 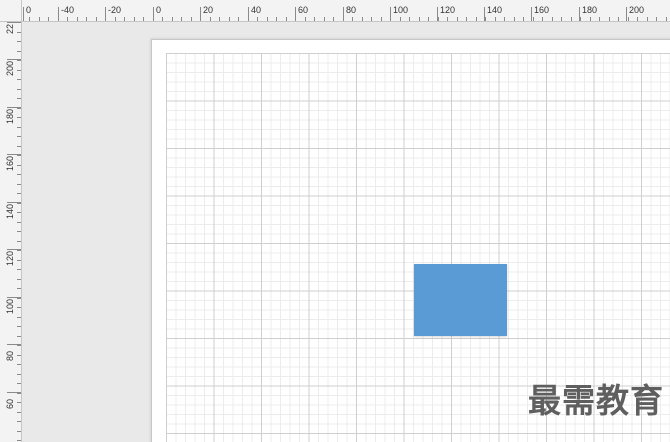 What do you see at coordinates (11, 11) in the screenshot?
I see `ruler-corner` at bounding box center [11, 11].